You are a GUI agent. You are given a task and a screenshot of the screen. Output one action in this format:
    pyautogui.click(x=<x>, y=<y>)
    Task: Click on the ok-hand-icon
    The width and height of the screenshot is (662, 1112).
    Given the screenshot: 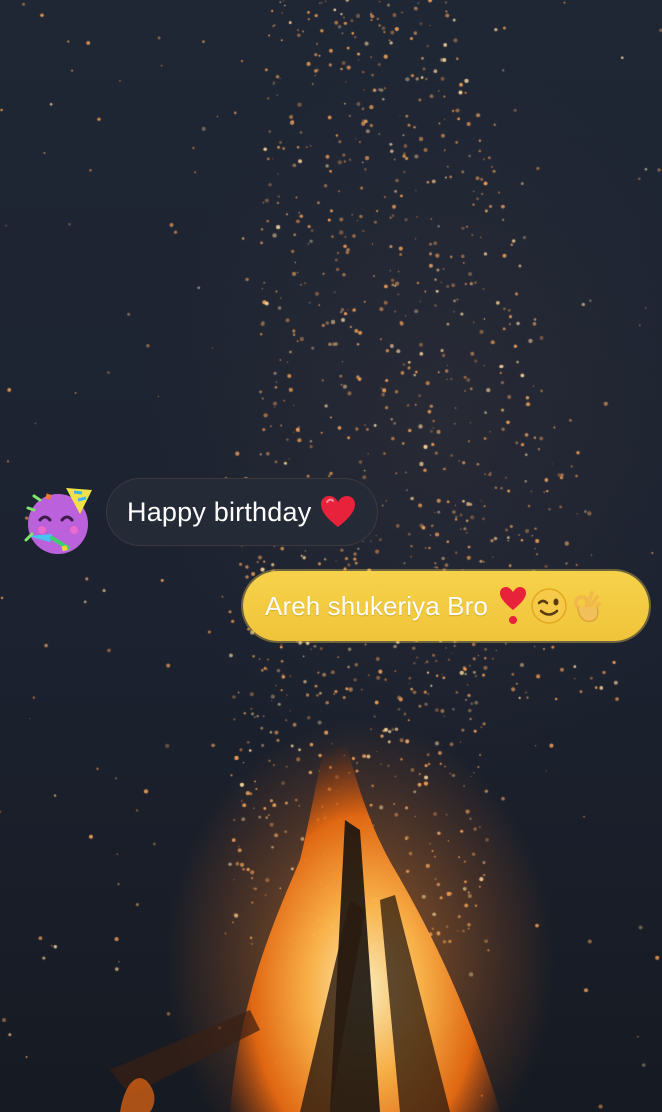 What is the action you would take?
    pyautogui.click(x=587, y=607)
    